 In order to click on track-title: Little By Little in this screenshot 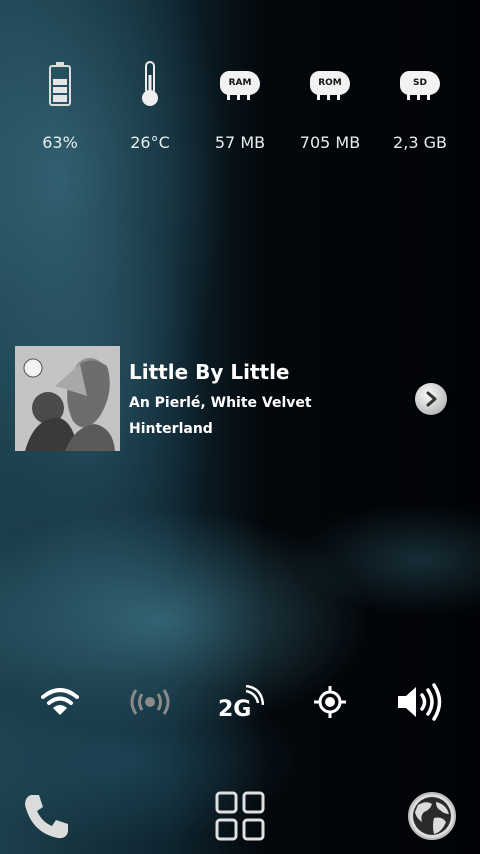, I will do `click(209, 372)`.